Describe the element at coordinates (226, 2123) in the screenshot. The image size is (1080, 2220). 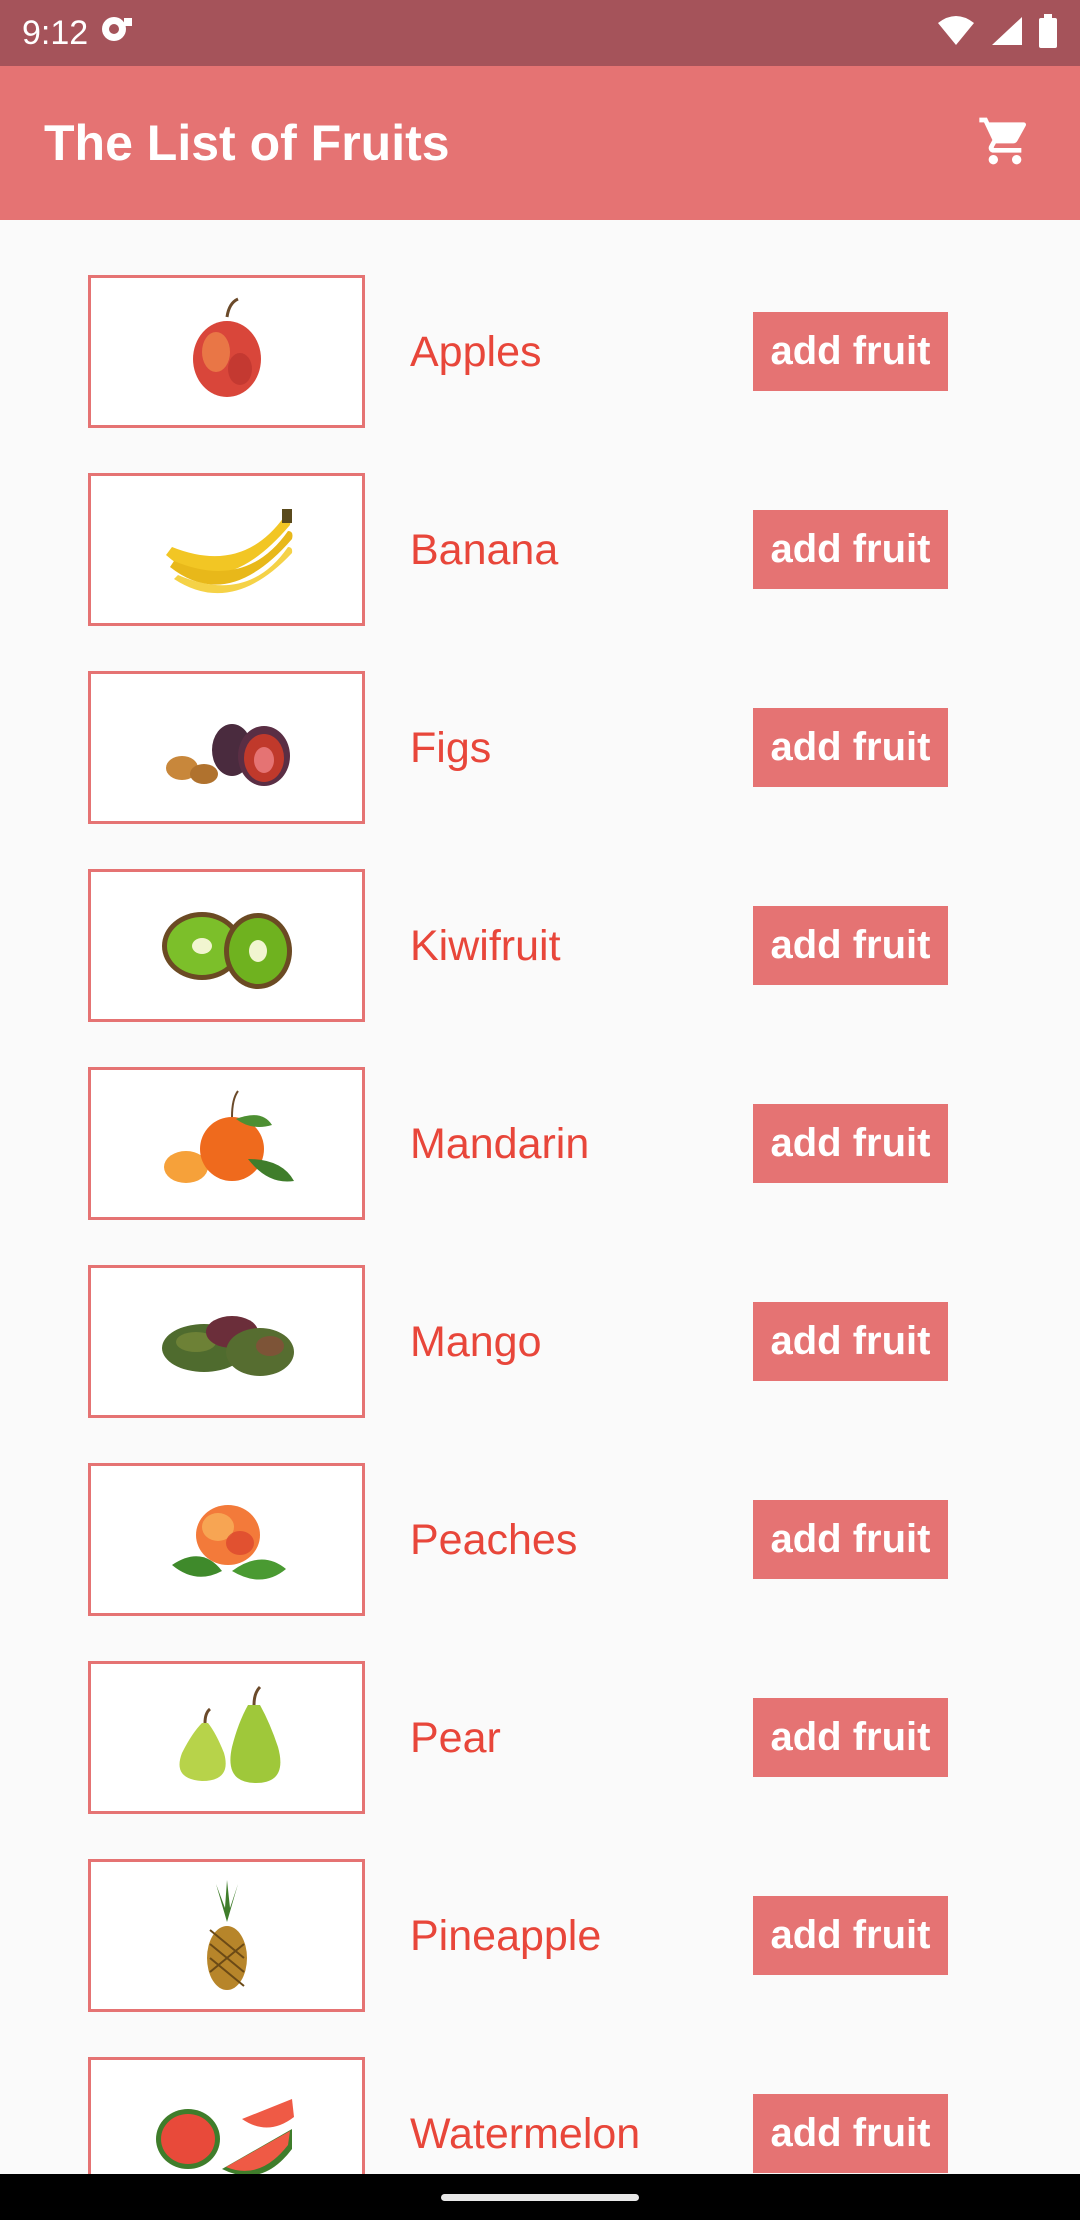
I see `watermelon-icon` at that location.